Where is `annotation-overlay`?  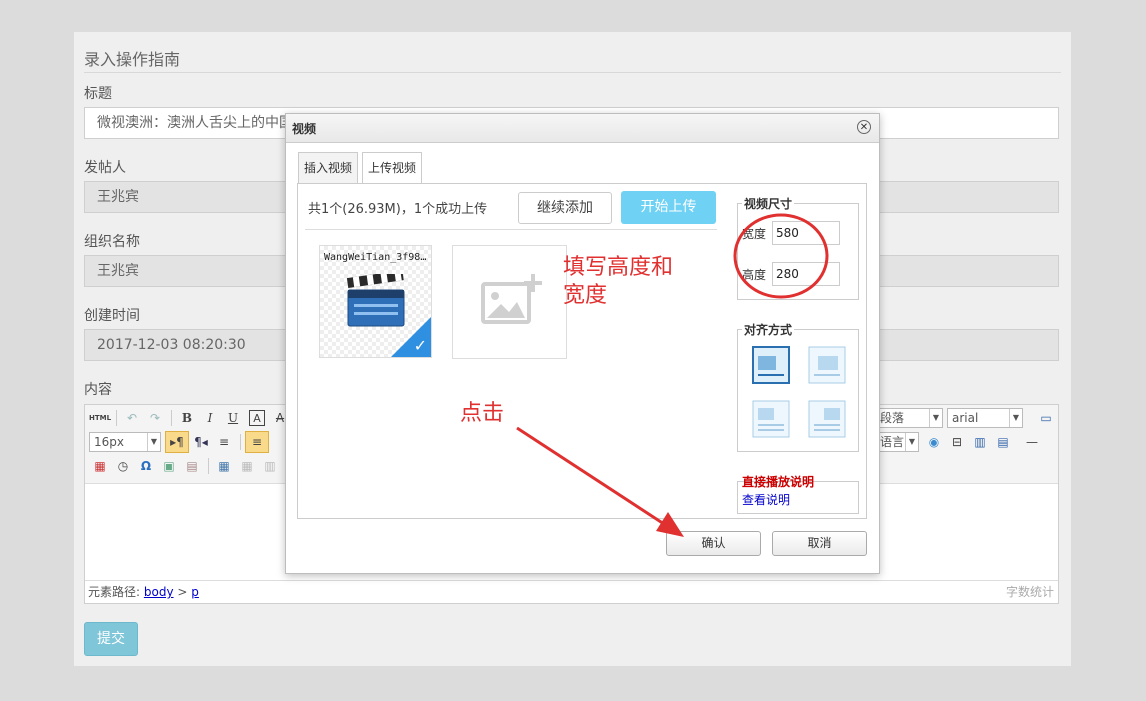
annotation-overlay is located at coordinates (672, 375).